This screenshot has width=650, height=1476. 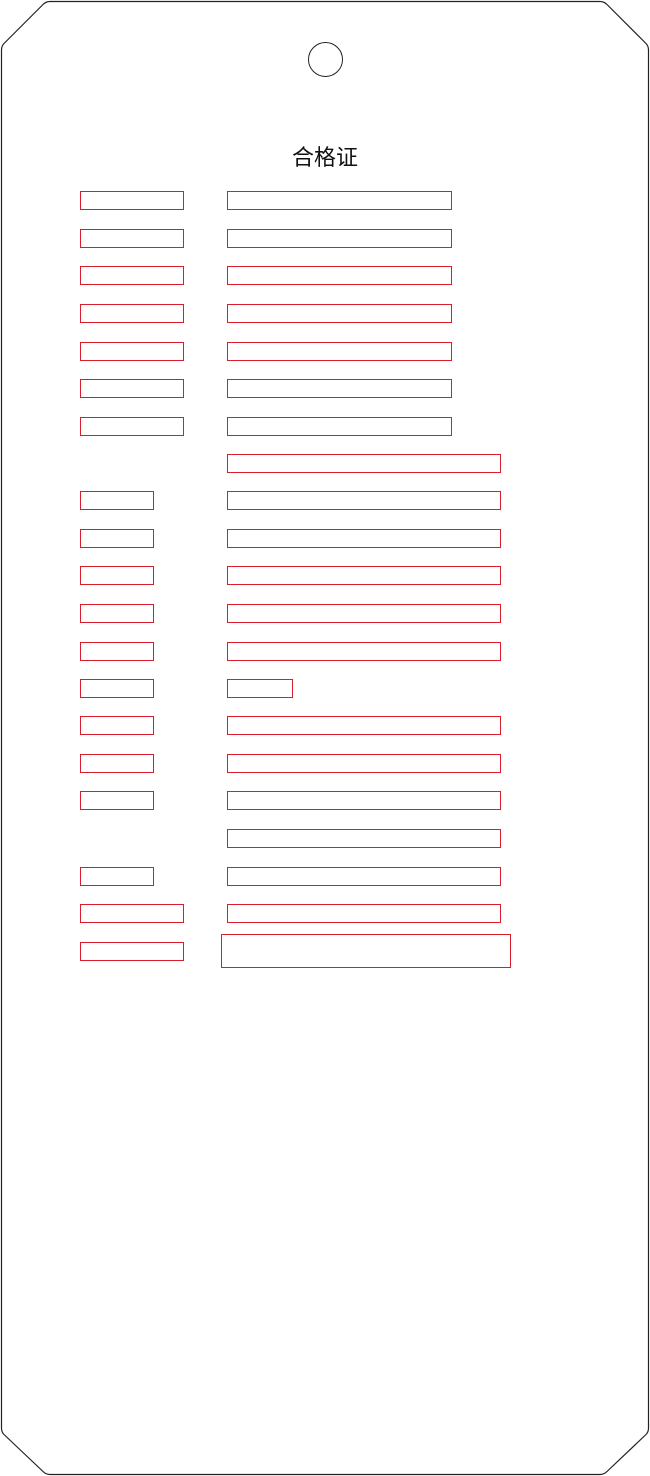 I want to click on tag-title: 合格证, so click(x=324, y=158).